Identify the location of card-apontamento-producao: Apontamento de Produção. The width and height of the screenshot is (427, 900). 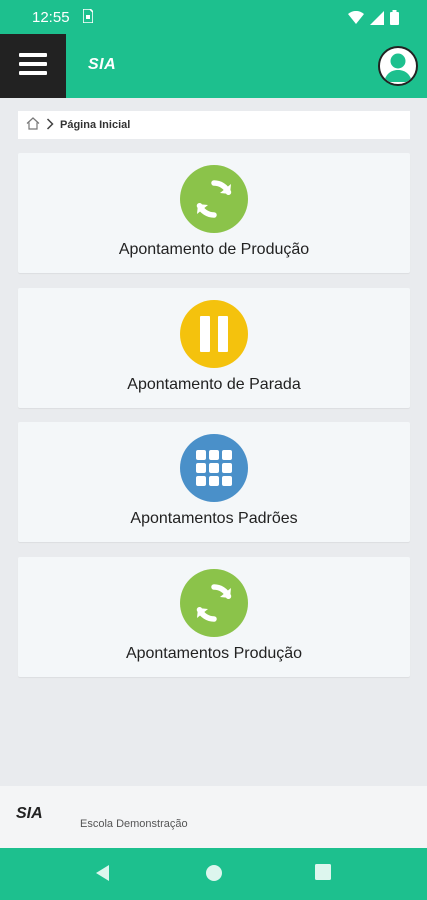
(214, 213).